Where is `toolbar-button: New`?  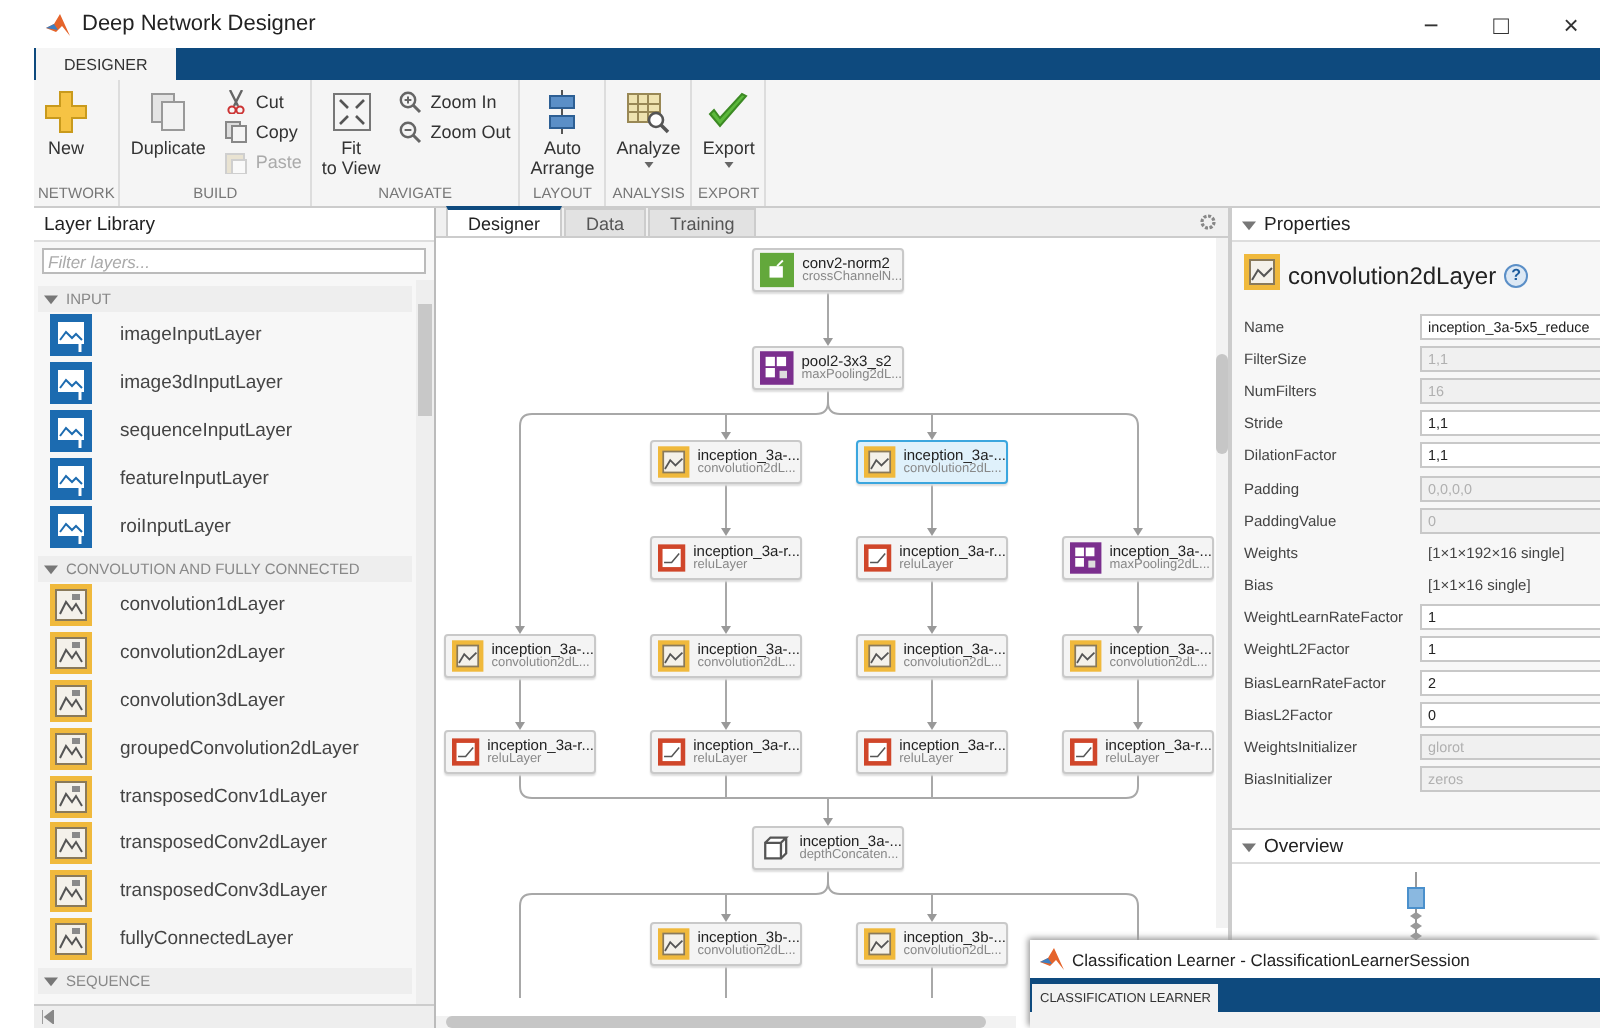
toolbar-button: New is located at coordinates (66, 124).